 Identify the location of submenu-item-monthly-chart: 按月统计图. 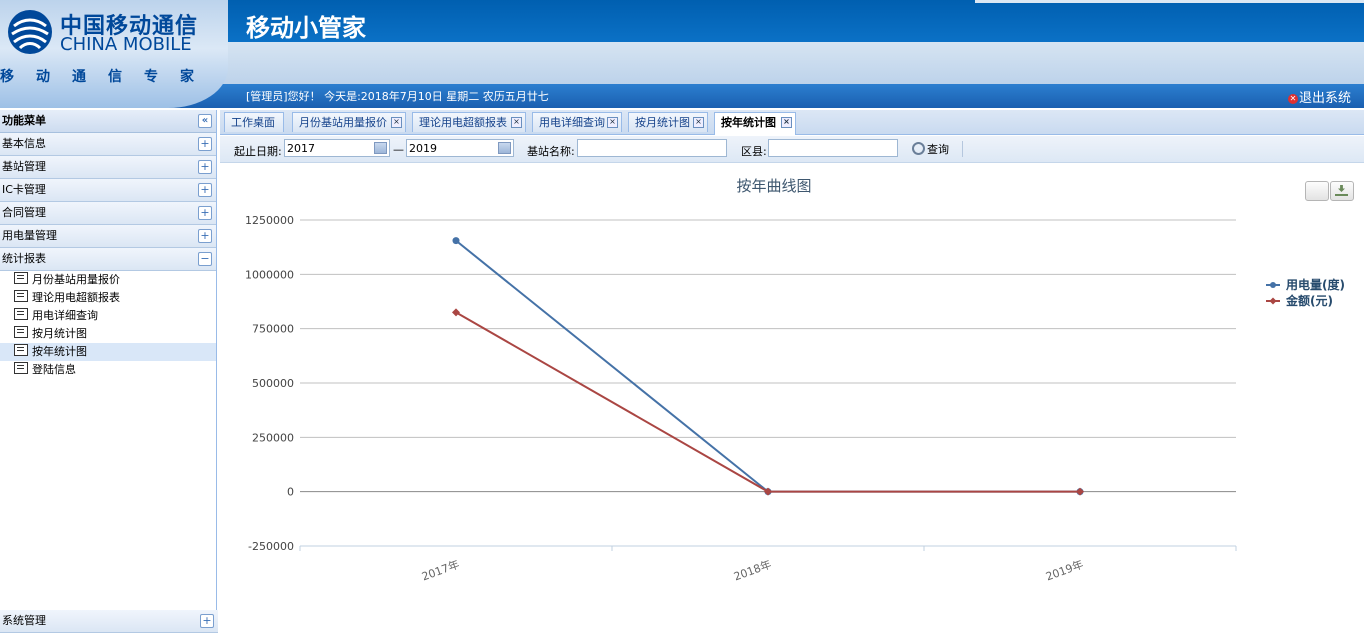
(108, 334).